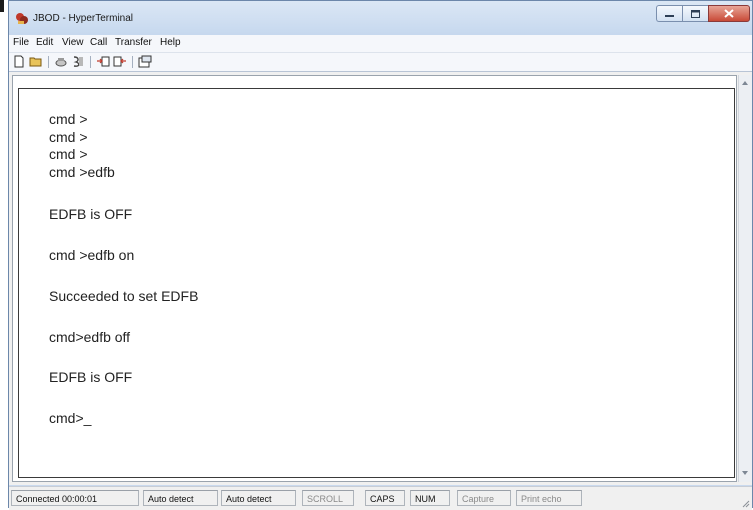  What do you see at coordinates (21, 42) in the screenshot?
I see `menu-file: File` at bounding box center [21, 42].